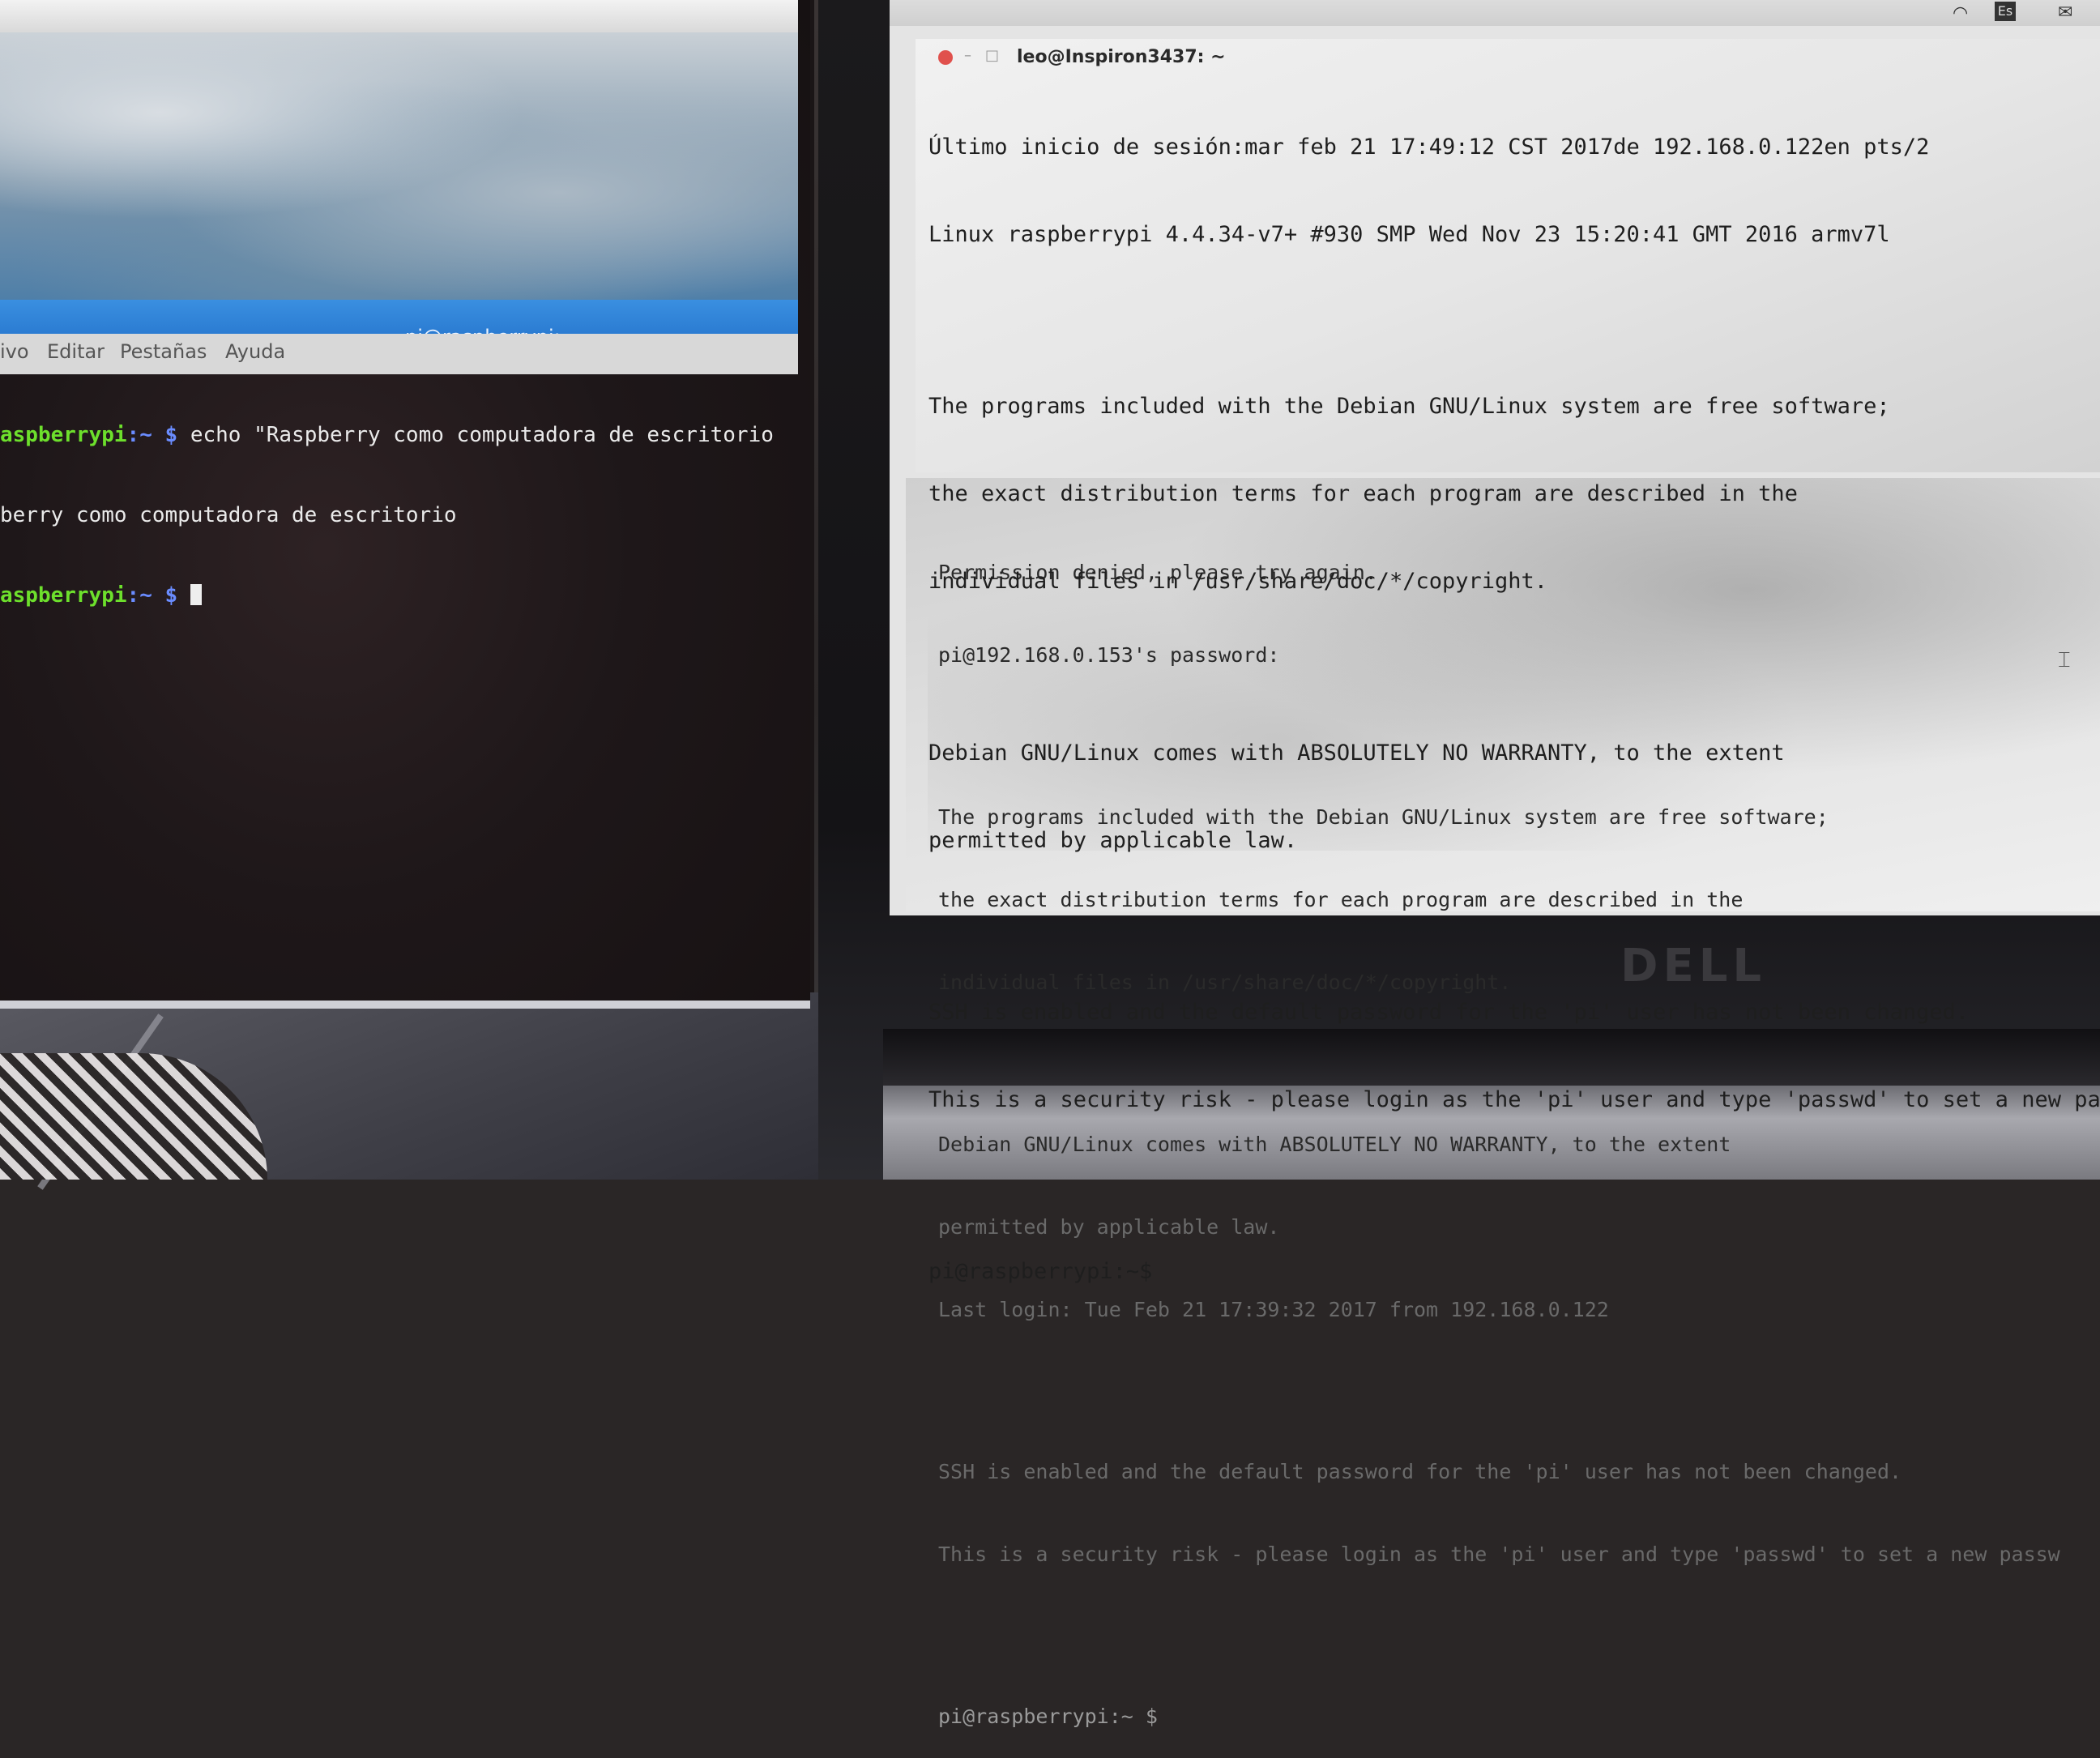 The image size is (2100, 1758). What do you see at coordinates (1960, 13) in the screenshot?
I see `wifi-icon: ◠` at bounding box center [1960, 13].